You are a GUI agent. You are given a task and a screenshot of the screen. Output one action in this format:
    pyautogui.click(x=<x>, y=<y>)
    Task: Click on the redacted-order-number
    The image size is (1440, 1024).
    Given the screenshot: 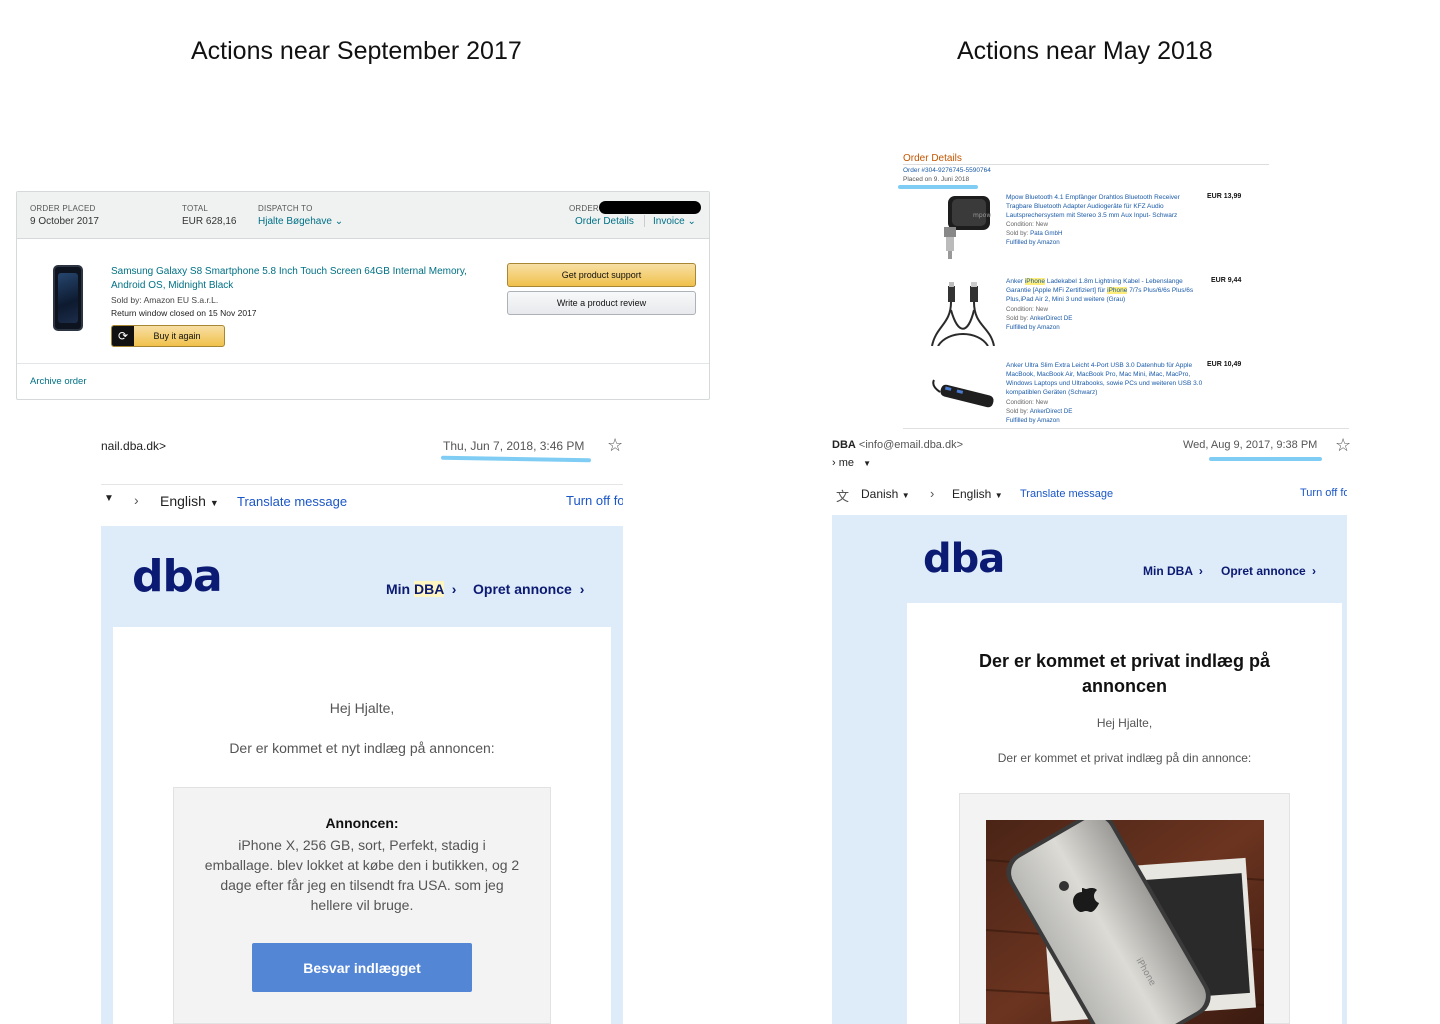 What is the action you would take?
    pyautogui.click(x=650, y=207)
    